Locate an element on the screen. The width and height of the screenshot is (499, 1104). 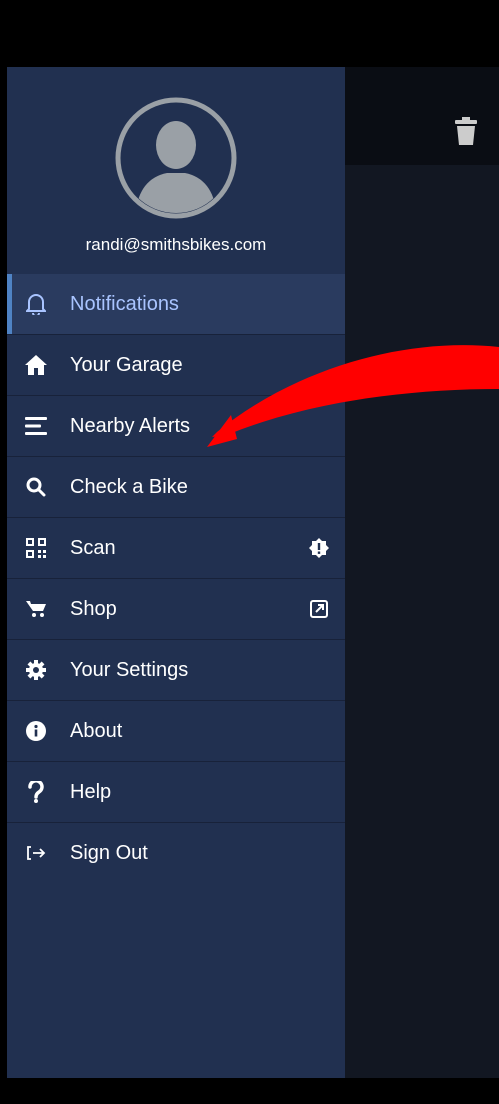
gear-icon is located at coordinates (36, 670).